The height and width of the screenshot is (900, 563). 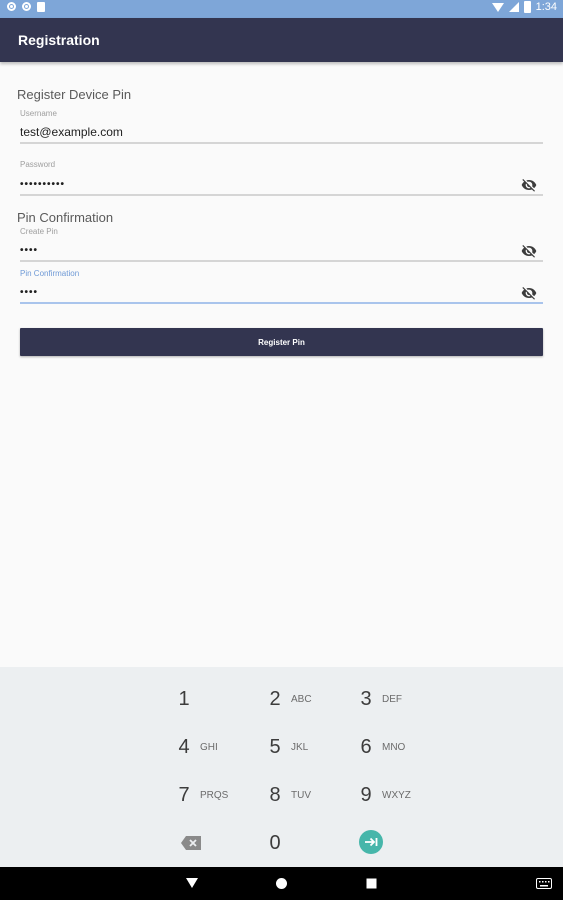 I want to click on create-pin-label: Create Pin, so click(x=39, y=231).